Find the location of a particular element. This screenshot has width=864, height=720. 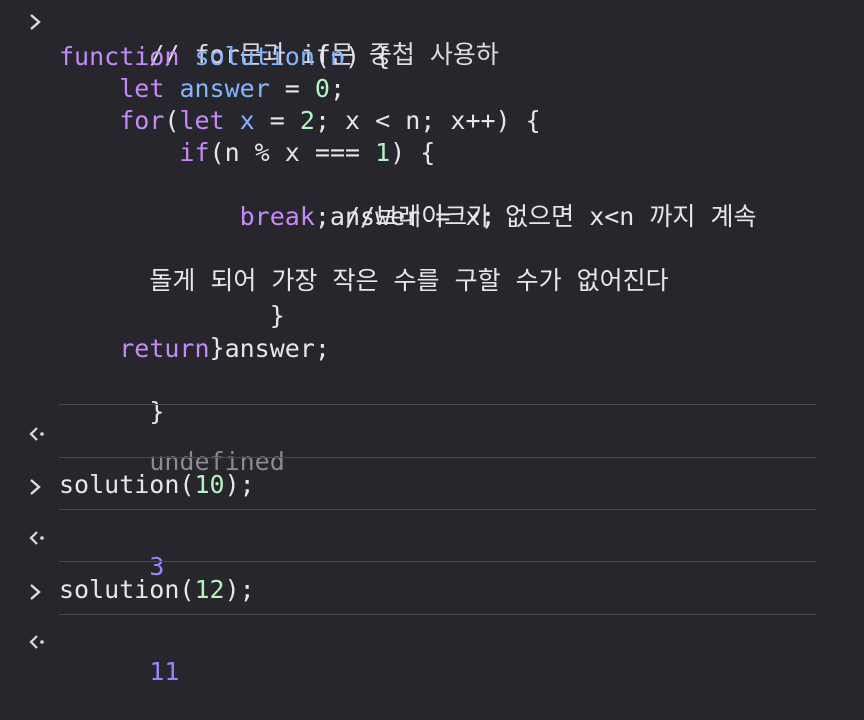

code-line: break; //브레이크가 없으면 x<n 까지 계속 is located at coordinates (408, 217).